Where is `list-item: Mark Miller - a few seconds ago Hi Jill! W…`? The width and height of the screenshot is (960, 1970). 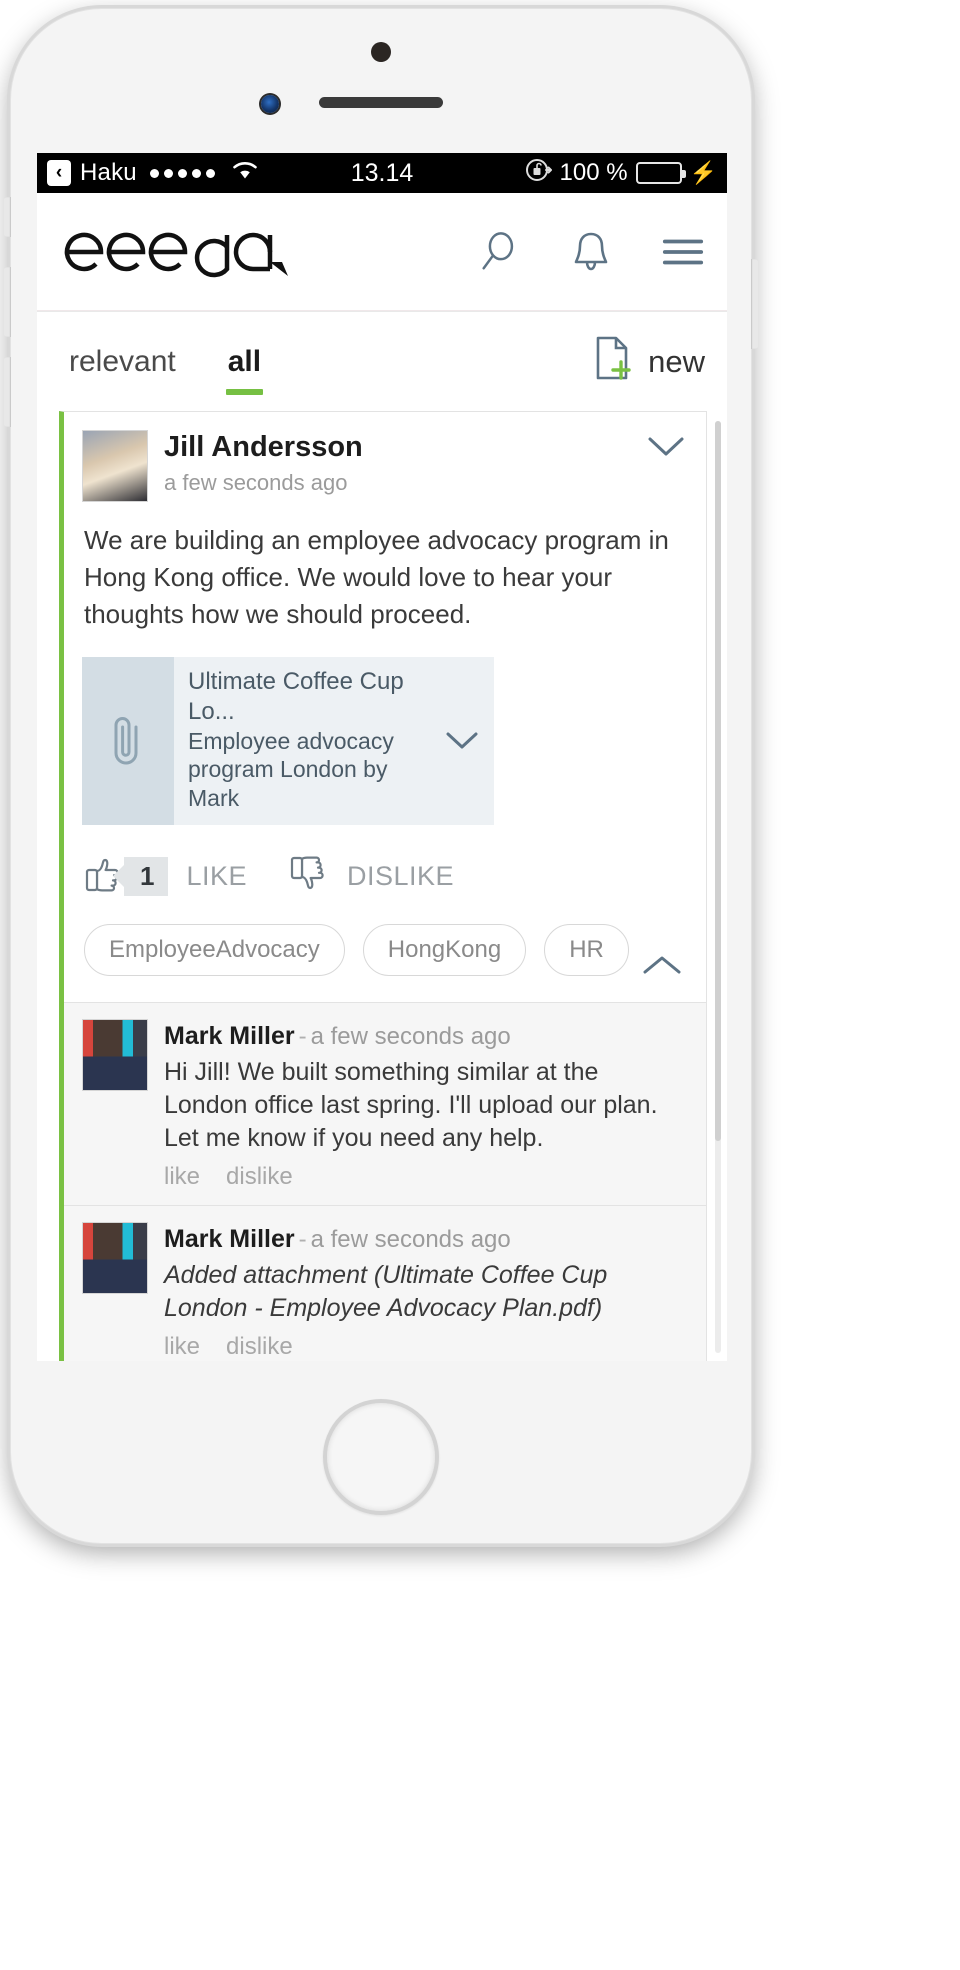 list-item: Mark Miller - a few seconds ago Hi Jill! W… is located at coordinates (385, 1104).